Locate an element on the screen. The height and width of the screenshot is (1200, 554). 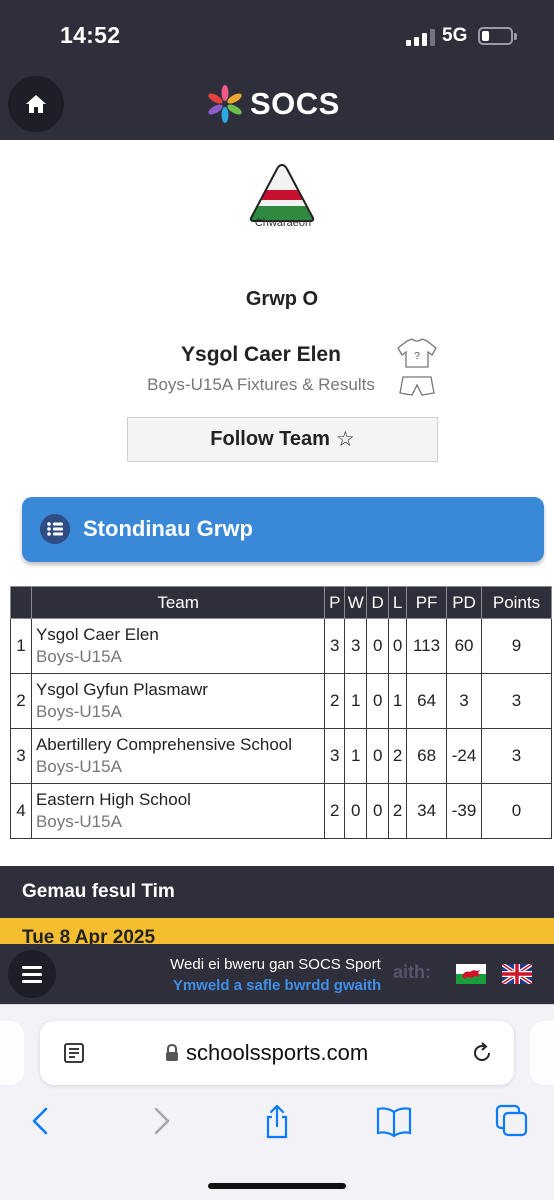
status-bar: 14:52 5G is located at coordinates (277, 34).